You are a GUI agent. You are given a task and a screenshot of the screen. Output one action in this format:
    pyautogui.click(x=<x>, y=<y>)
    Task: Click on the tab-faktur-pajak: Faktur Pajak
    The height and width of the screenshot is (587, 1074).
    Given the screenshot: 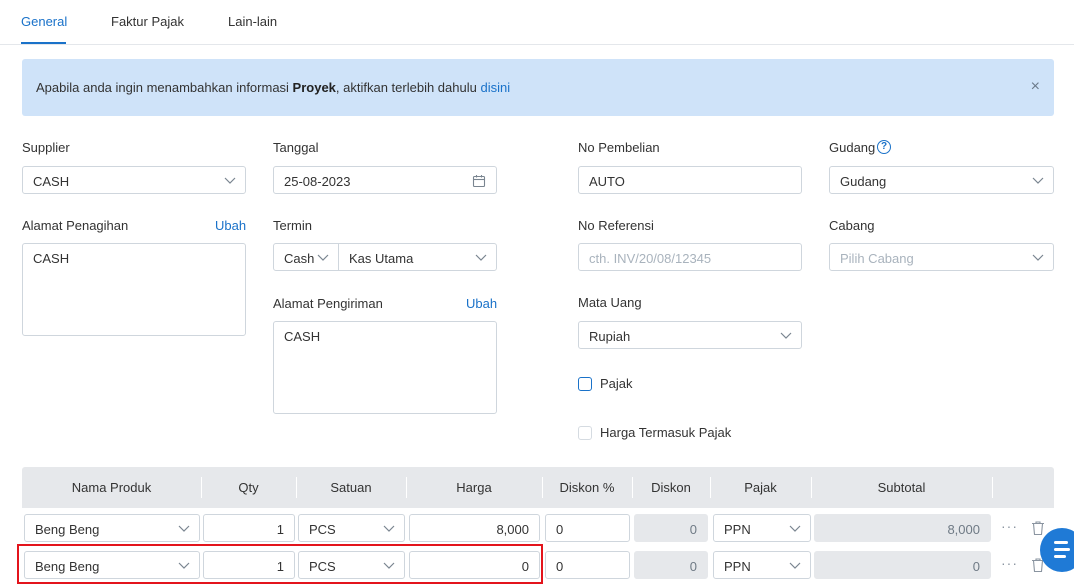 What is the action you would take?
    pyautogui.click(x=147, y=21)
    